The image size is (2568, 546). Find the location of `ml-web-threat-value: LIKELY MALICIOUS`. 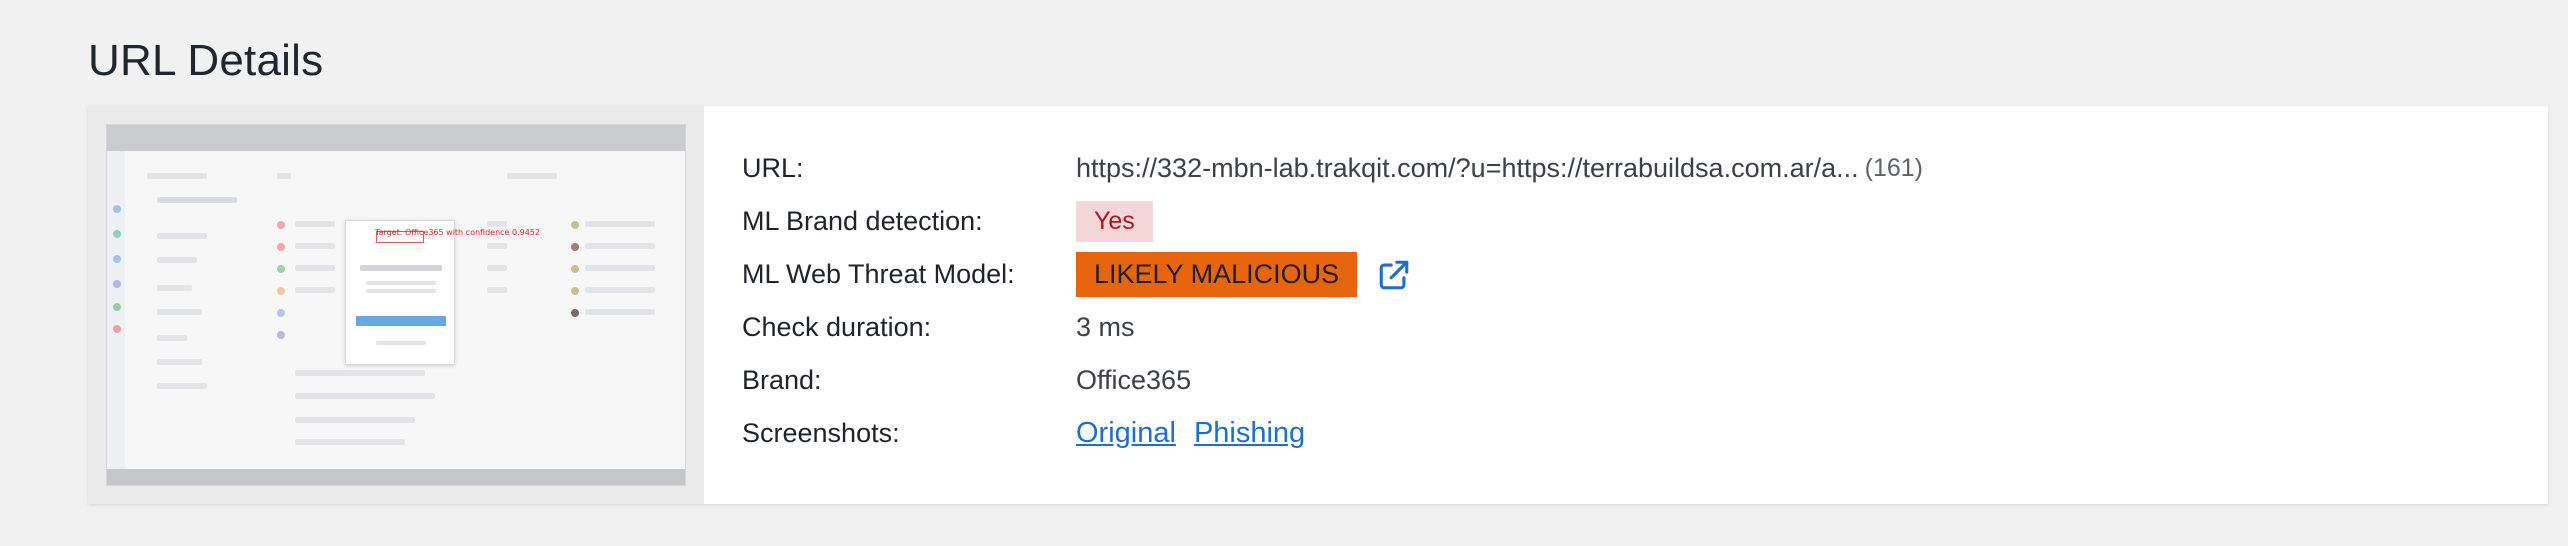

ml-web-threat-value: LIKELY MALICIOUS is located at coordinates (1243, 274).